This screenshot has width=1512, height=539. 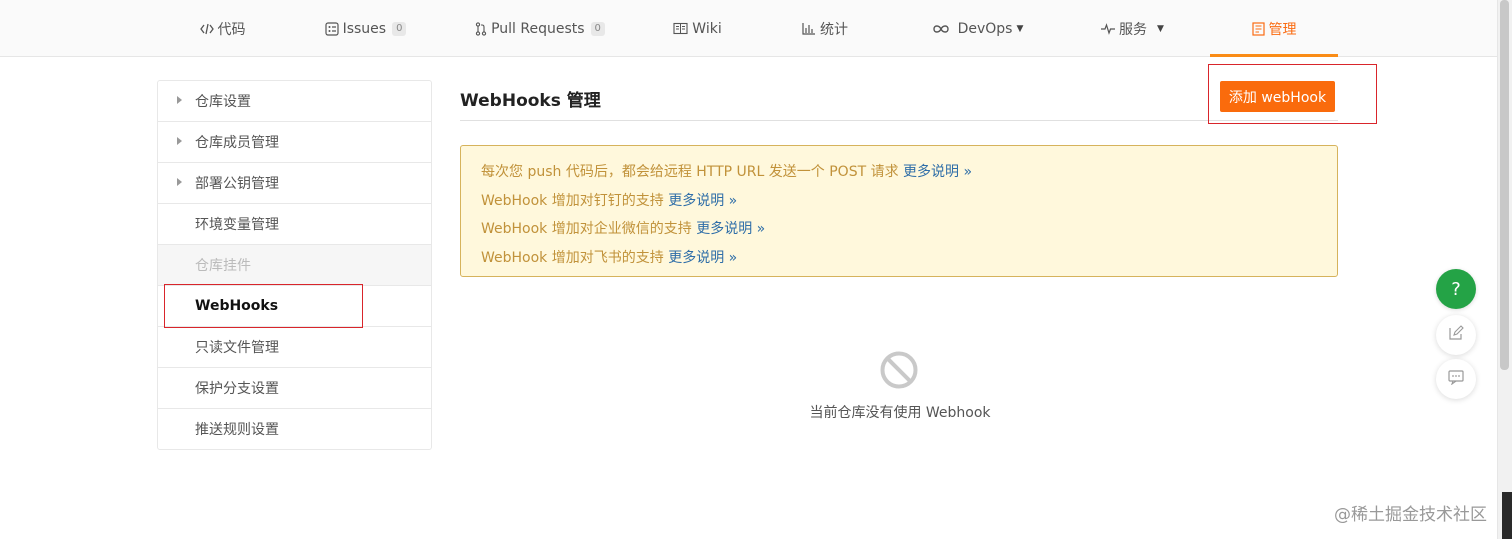 I want to click on chat-button, so click(x=1456, y=379).